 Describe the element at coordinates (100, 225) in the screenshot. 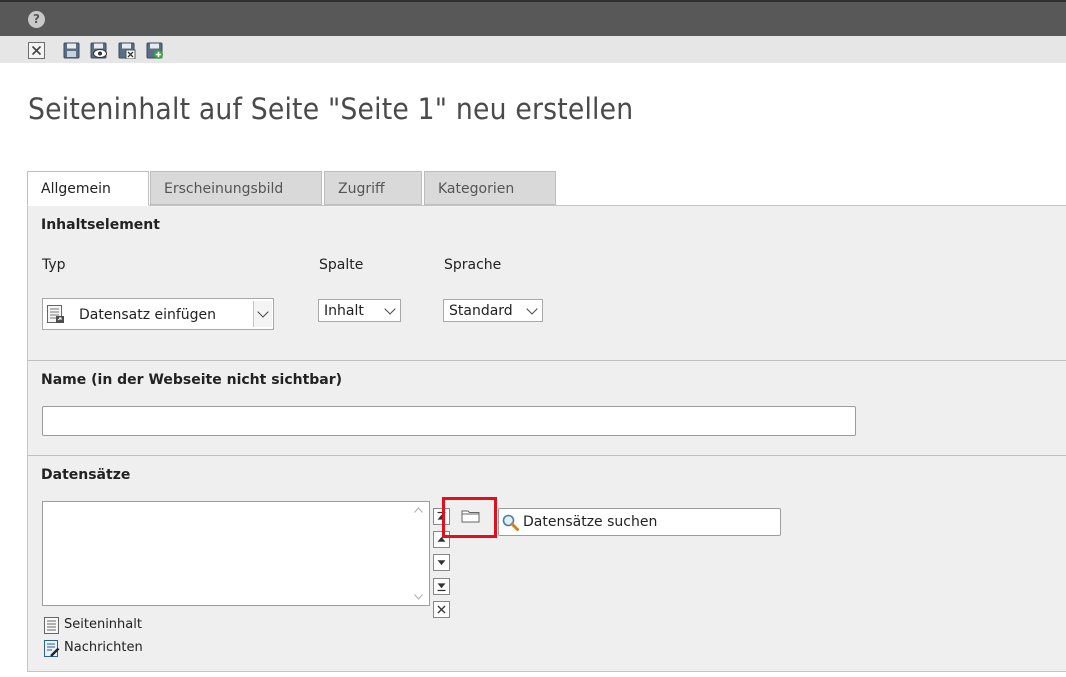

I see `section-heading-inhaltselement: Inhaltselement` at that location.